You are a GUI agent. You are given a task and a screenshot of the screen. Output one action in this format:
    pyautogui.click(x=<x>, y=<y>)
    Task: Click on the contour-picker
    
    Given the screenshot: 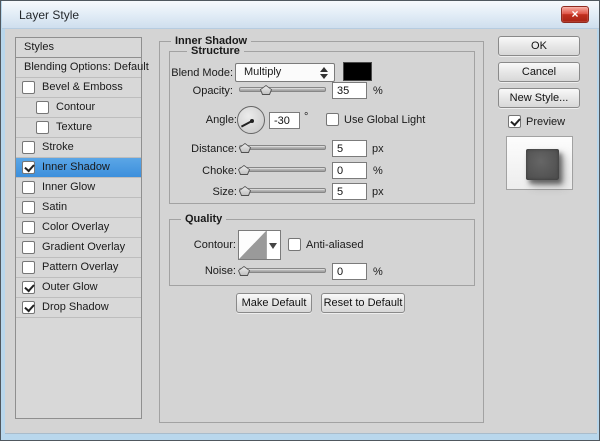 What is the action you would take?
    pyautogui.click(x=259, y=245)
    